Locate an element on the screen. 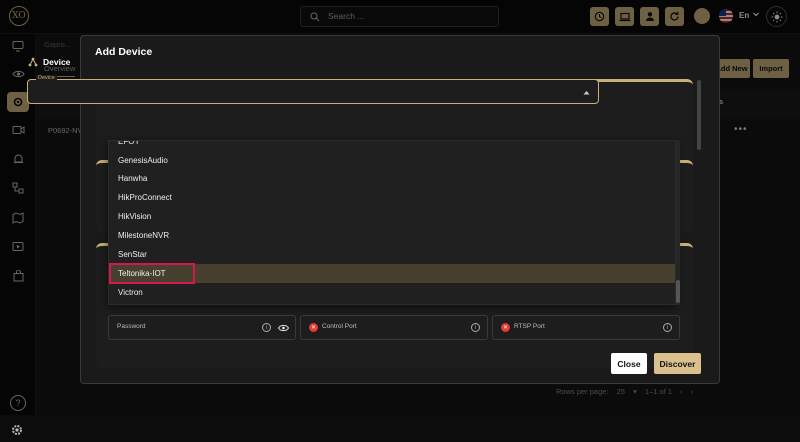 The image size is (800, 442). close-button: Close is located at coordinates (629, 363).